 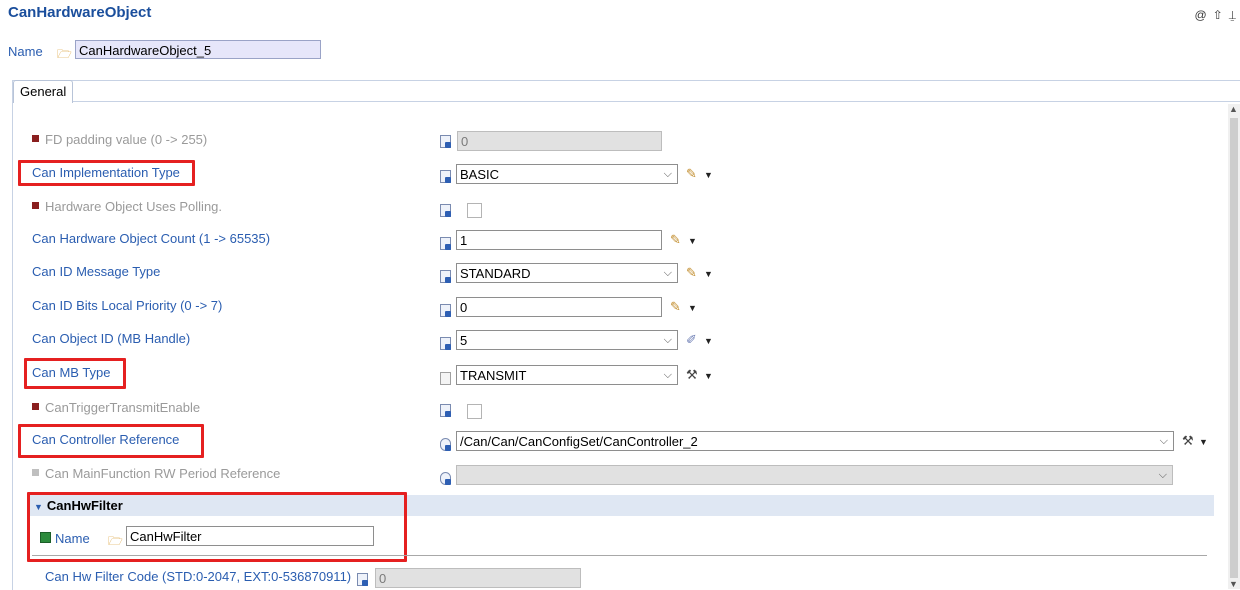 I want to click on vertical-scrollbar: ▲ ▼, so click(x=1234, y=346).